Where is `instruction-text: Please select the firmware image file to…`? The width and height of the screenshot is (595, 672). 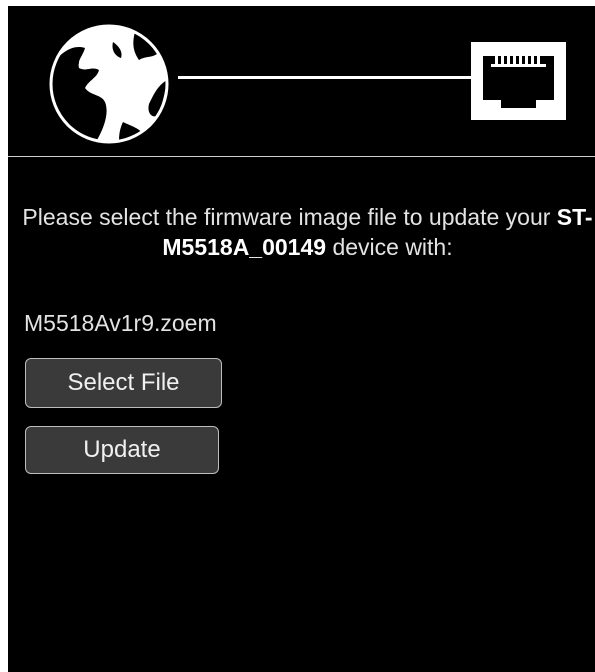 instruction-text: Please select the firmware image file to… is located at coordinates (307, 232).